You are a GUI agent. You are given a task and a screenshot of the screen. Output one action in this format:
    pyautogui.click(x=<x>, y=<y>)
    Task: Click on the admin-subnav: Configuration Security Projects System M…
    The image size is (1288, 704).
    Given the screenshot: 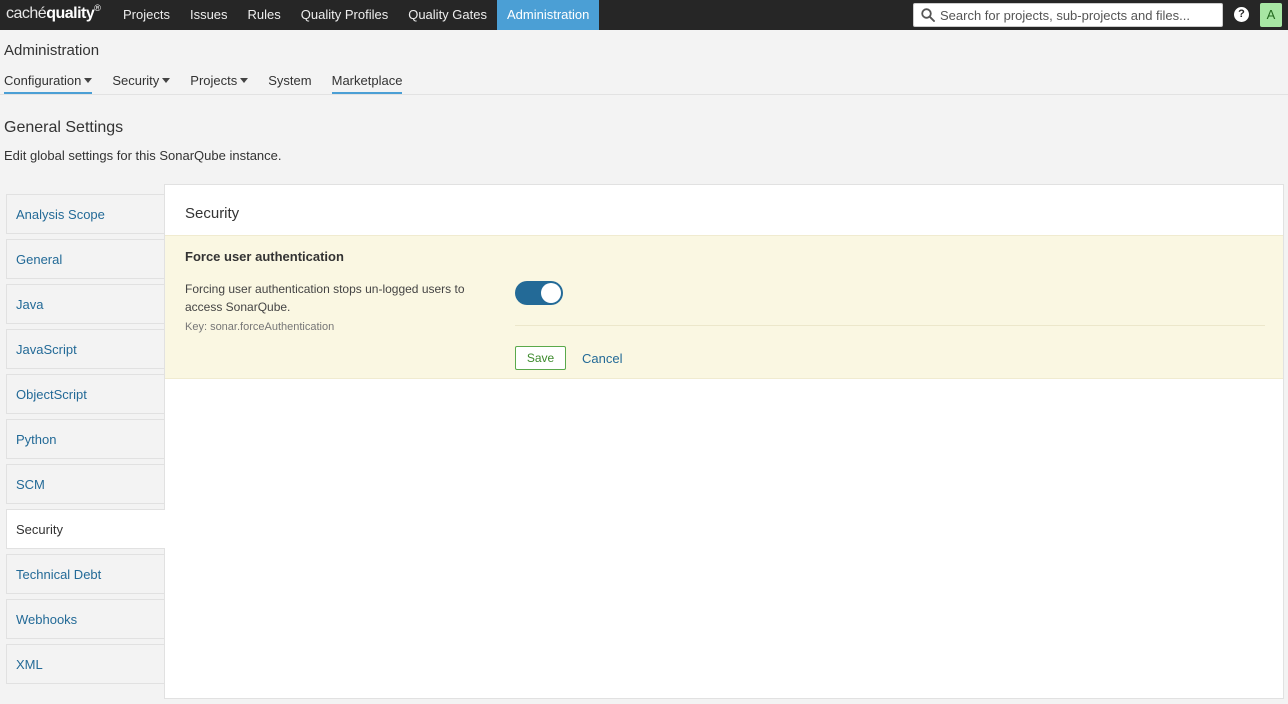 What is the action you would take?
    pyautogui.click(x=213, y=83)
    